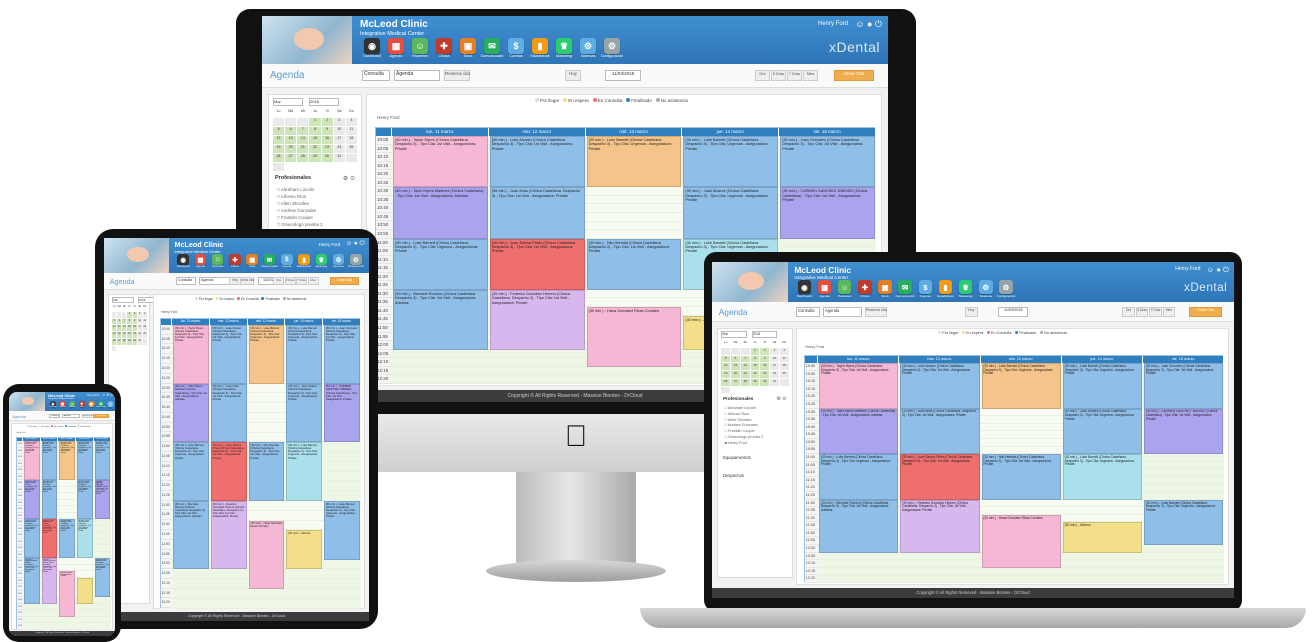 This screenshot has height=642, width=1314. I want to click on calendar-day: 26, so click(279, 158).